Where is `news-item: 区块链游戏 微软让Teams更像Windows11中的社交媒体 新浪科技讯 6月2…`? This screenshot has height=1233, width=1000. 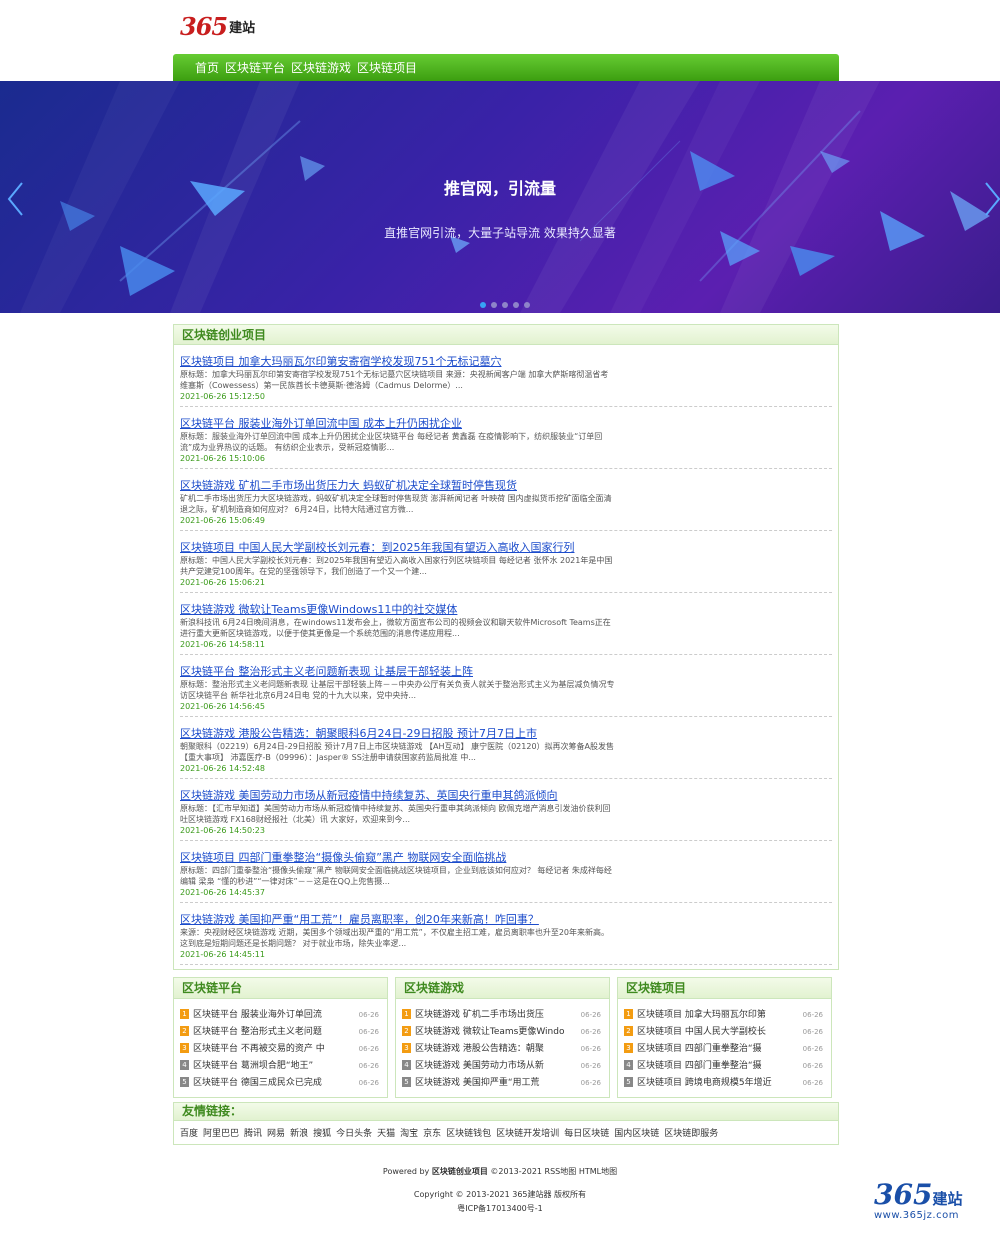 news-item: 区块链游戏 微软让Teams更像Windows11中的社交媒体 新浪科技讯 6月2… is located at coordinates (506, 628).